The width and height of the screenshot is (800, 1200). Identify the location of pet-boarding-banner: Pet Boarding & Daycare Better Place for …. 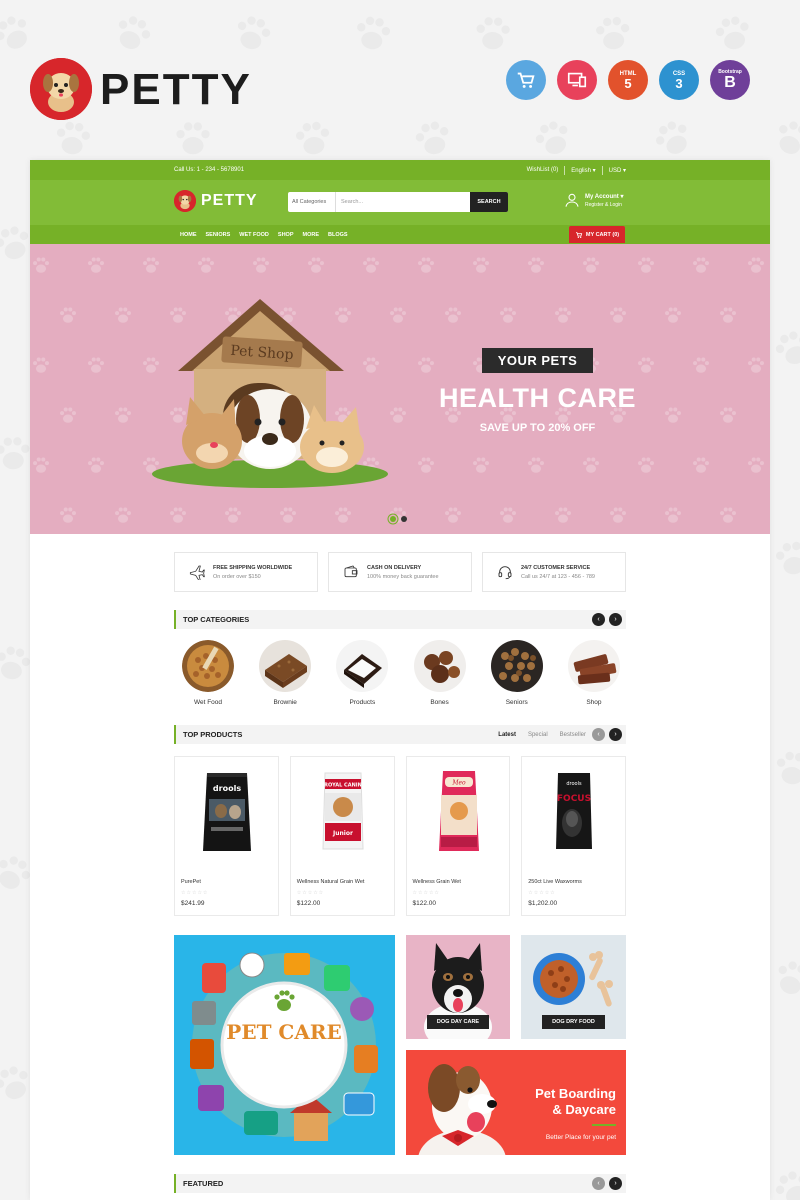
(516, 1102).